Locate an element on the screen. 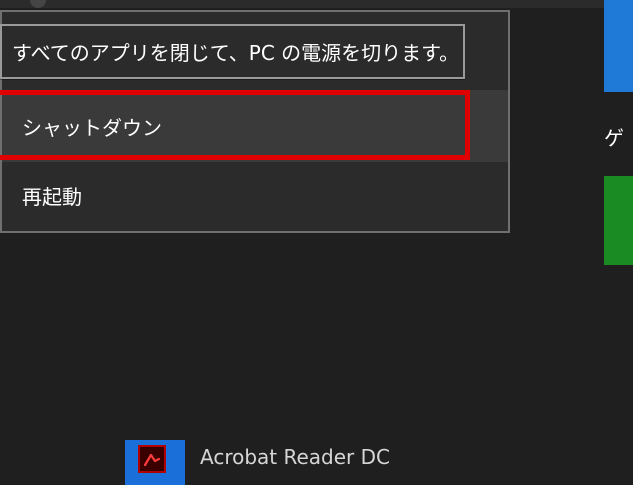 The height and width of the screenshot is (485, 633). top-strip is located at coordinates (316, 4).